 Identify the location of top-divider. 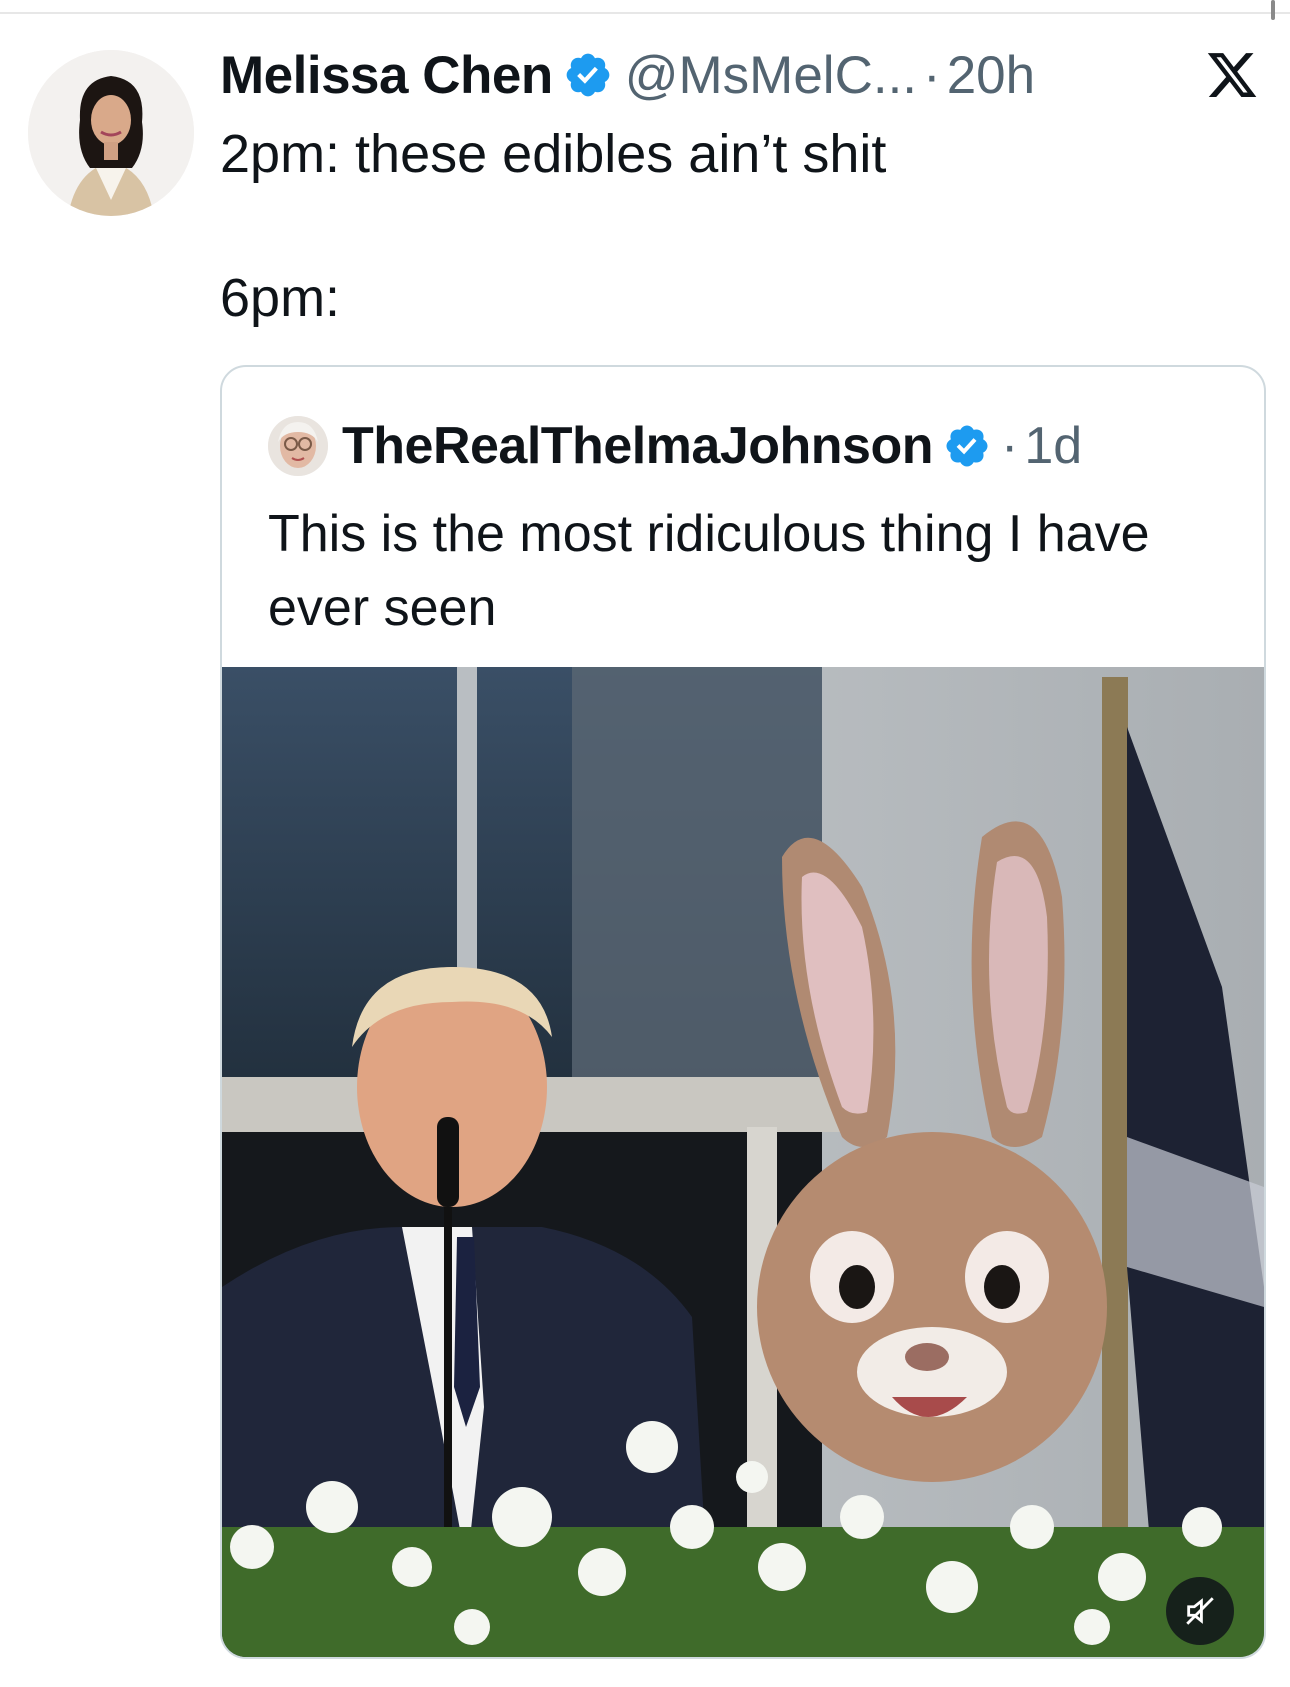
(645, 13).